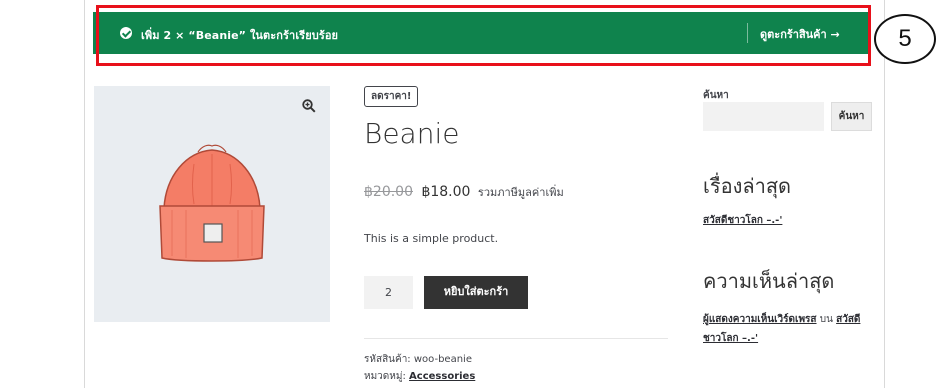 Image resolution: width=944 pixels, height=388 pixels. I want to click on sale-badge: ลดราคา!, so click(391, 96).